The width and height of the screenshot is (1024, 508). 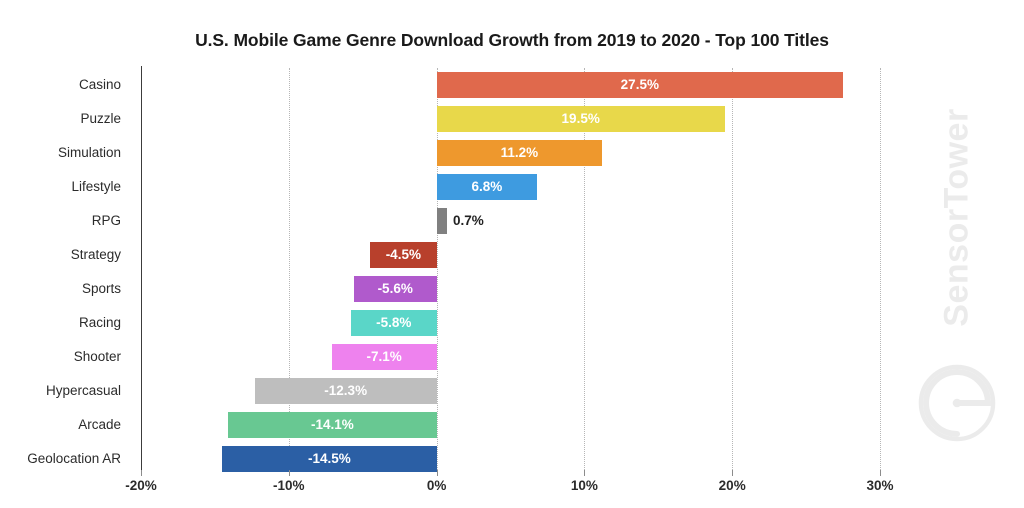 What do you see at coordinates (346, 390) in the screenshot?
I see `bar-value-label: -12.3%` at bounding box center [346, 390].